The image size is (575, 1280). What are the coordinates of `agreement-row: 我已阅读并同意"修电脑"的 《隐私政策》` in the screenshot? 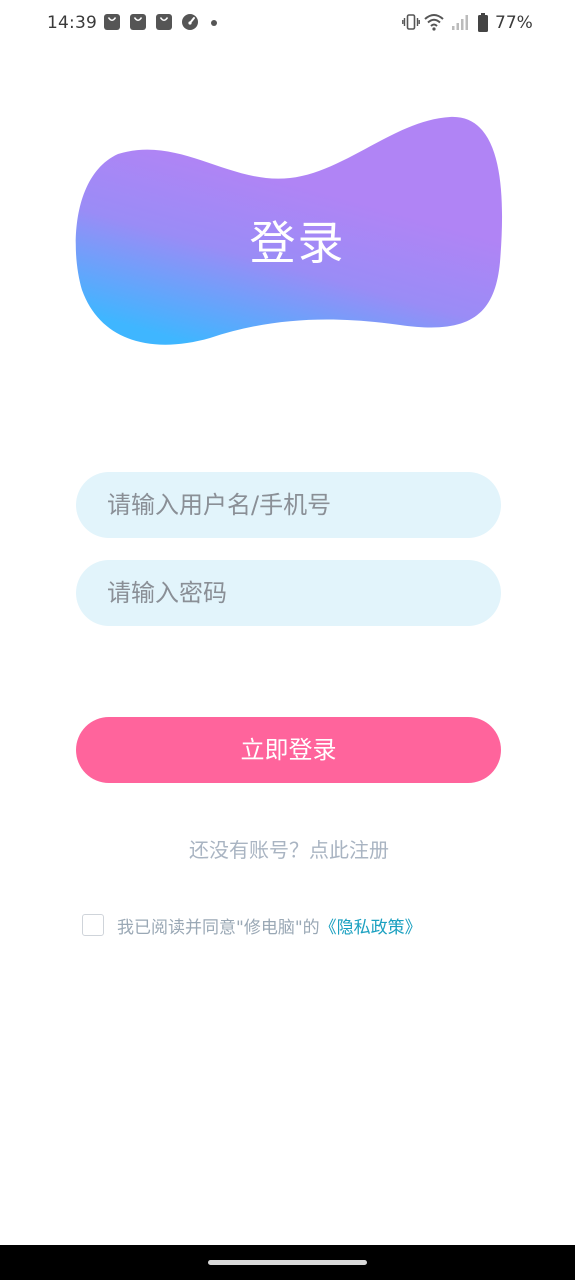 It's located at (252, 925).